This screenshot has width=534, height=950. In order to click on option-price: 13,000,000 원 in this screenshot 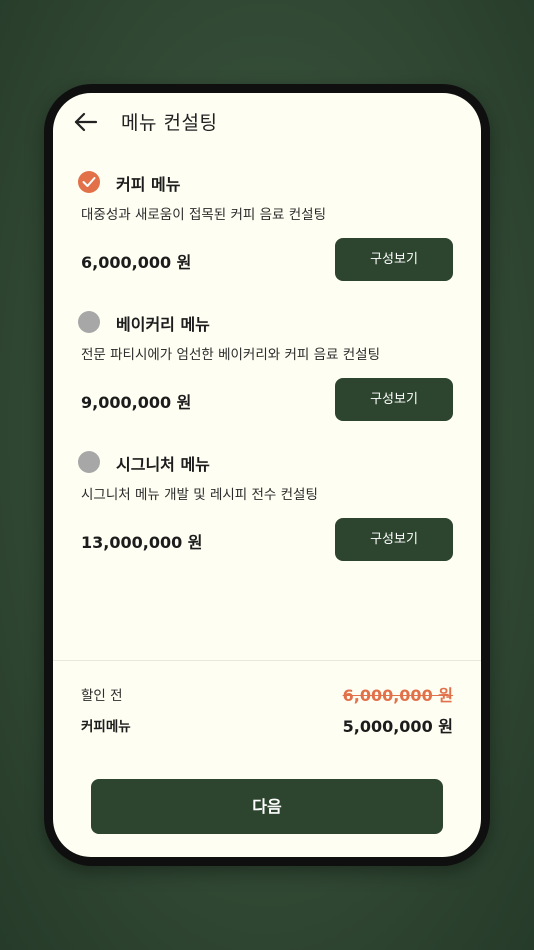, I will do `click(142, 542)`.